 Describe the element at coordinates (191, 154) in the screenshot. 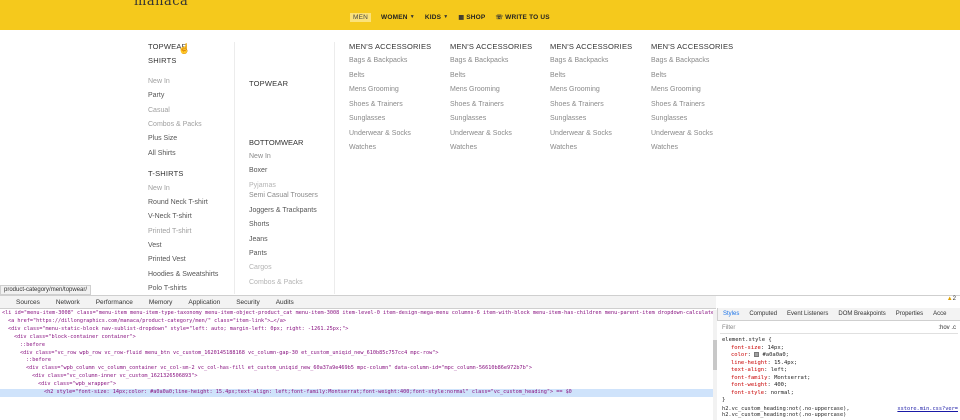

I see `link-all-shirts: All Shirts` at that location.